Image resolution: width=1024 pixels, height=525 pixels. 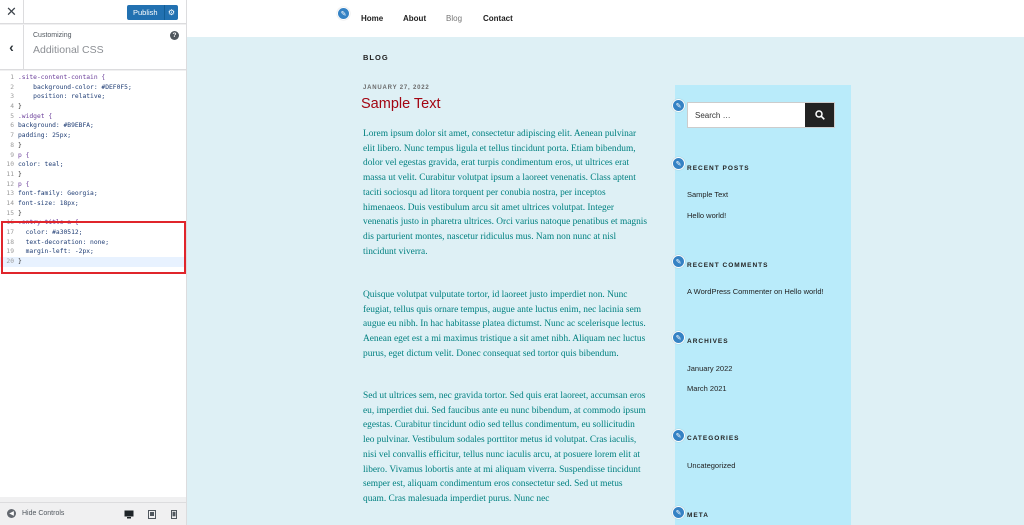 I want to click on post-date: JANUARY 27, 2022, so click(x=396, y=88).